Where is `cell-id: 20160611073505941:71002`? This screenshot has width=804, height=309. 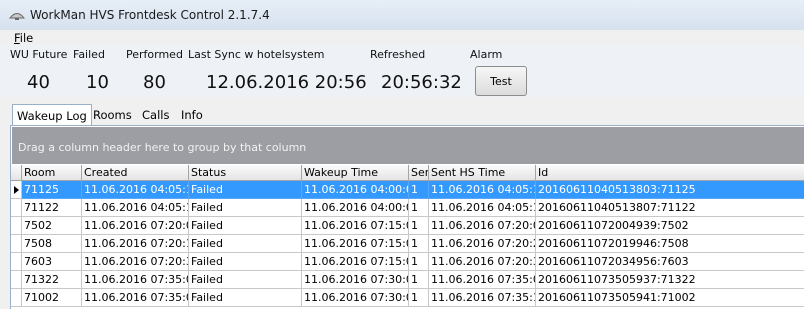 cell-id: 20160611073505941:71002 is located at coordinates (670, 298).